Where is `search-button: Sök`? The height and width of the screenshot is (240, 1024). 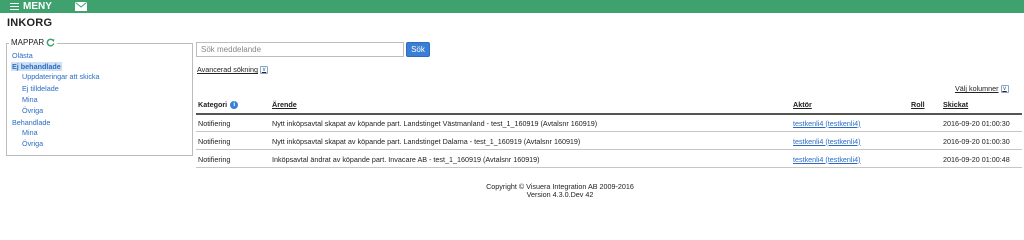
search-button: Sök is located at coordinates (418, 49).